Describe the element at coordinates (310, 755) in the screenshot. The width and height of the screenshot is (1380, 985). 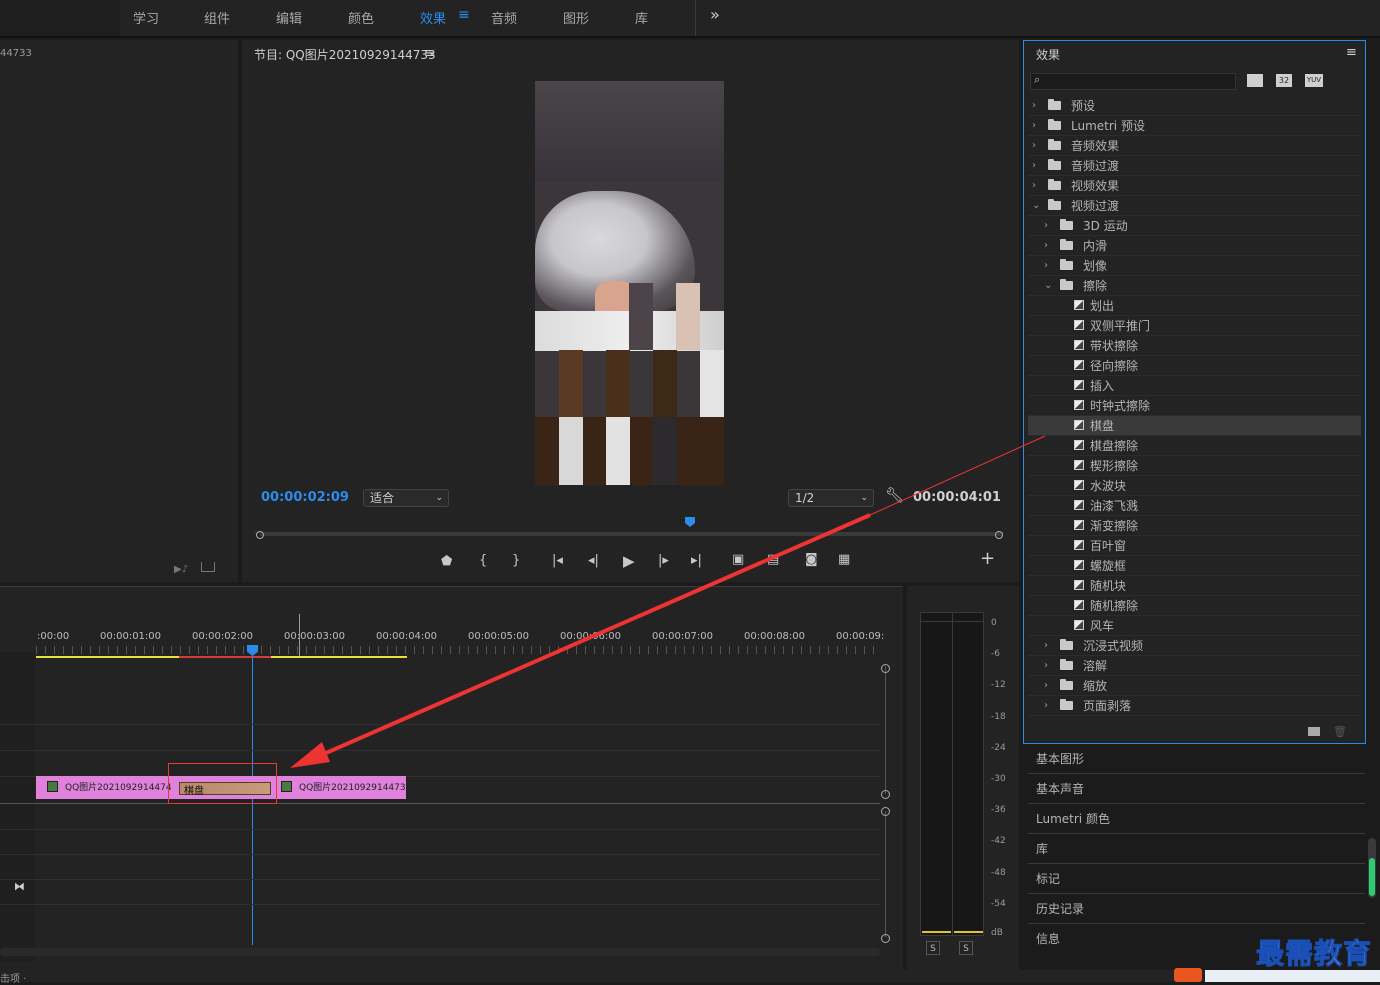
I see `arrow-head` at that location.